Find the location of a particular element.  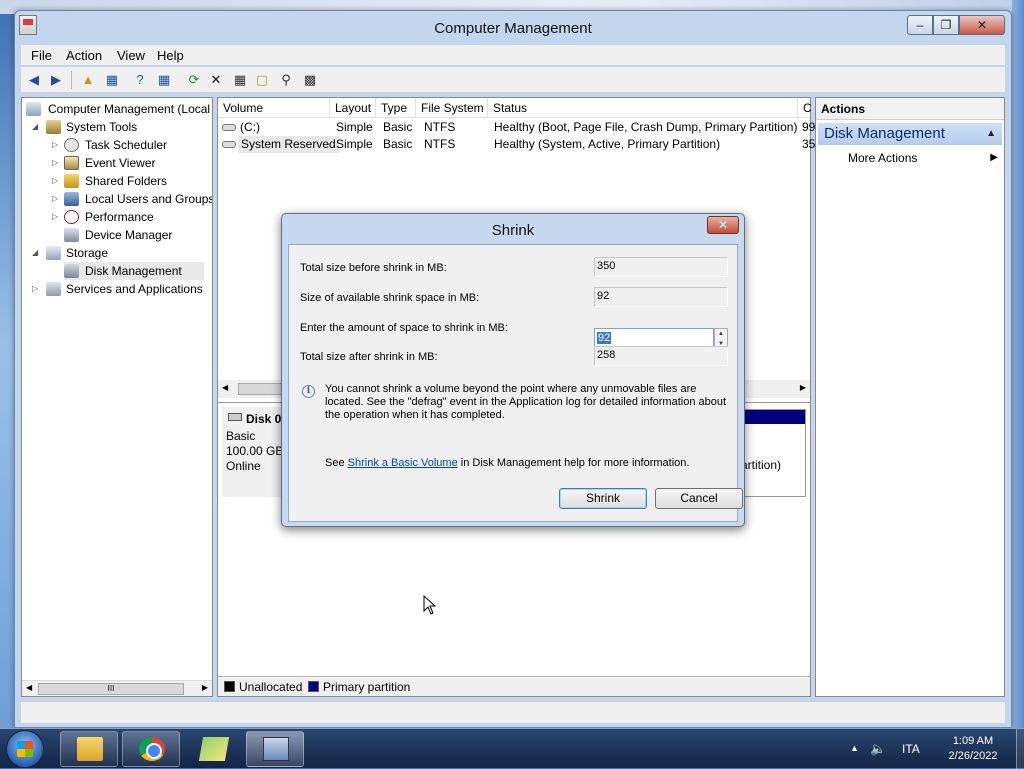

background-desktop-edge is located at coordinates (1018, 365).